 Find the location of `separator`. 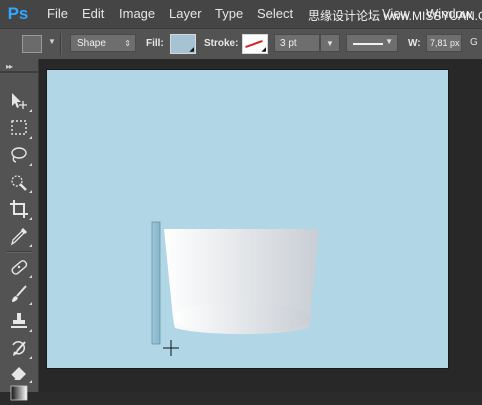

separator is located at coordinates (61, 44).